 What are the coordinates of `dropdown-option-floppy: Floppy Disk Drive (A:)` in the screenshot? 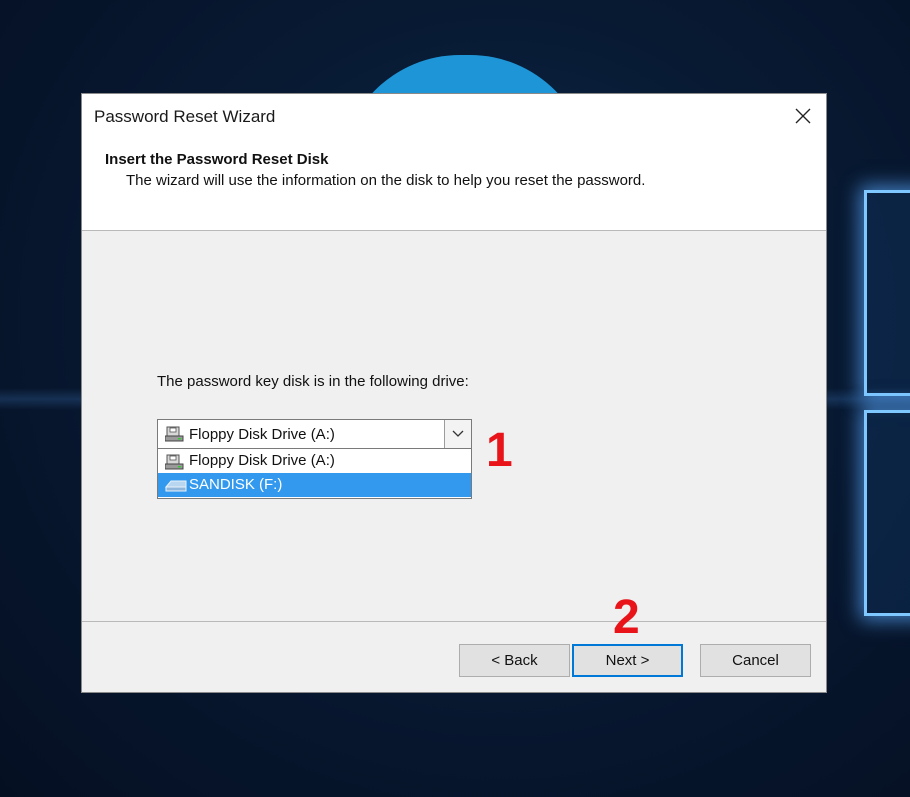 It's located at (314, 461).